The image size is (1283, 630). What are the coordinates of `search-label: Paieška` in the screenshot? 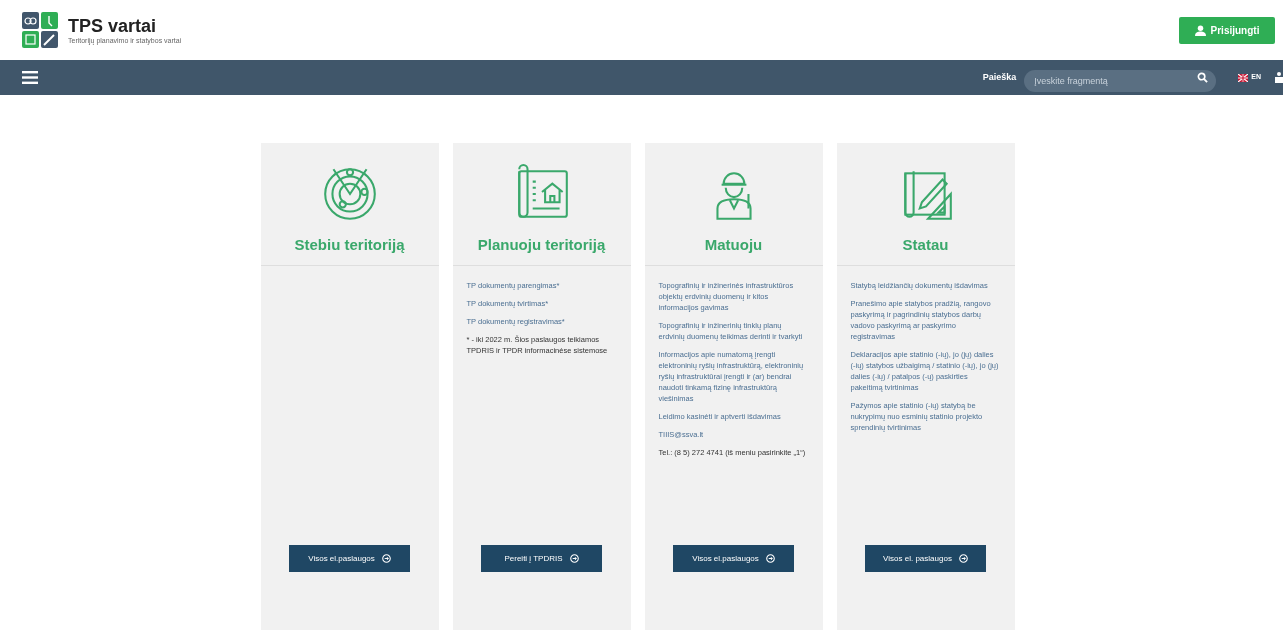 It's located at (999, 77).